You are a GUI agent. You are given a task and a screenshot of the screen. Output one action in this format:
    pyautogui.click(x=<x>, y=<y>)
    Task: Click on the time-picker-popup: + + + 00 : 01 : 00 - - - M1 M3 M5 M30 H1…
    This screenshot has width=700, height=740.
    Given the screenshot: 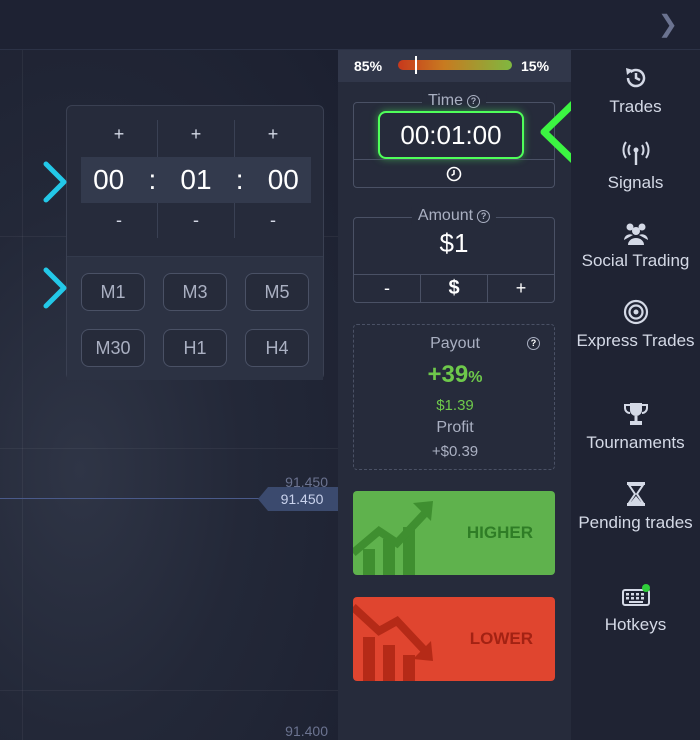 What is the action you would take?
    pyautogui.click(x=195, y=242)
    